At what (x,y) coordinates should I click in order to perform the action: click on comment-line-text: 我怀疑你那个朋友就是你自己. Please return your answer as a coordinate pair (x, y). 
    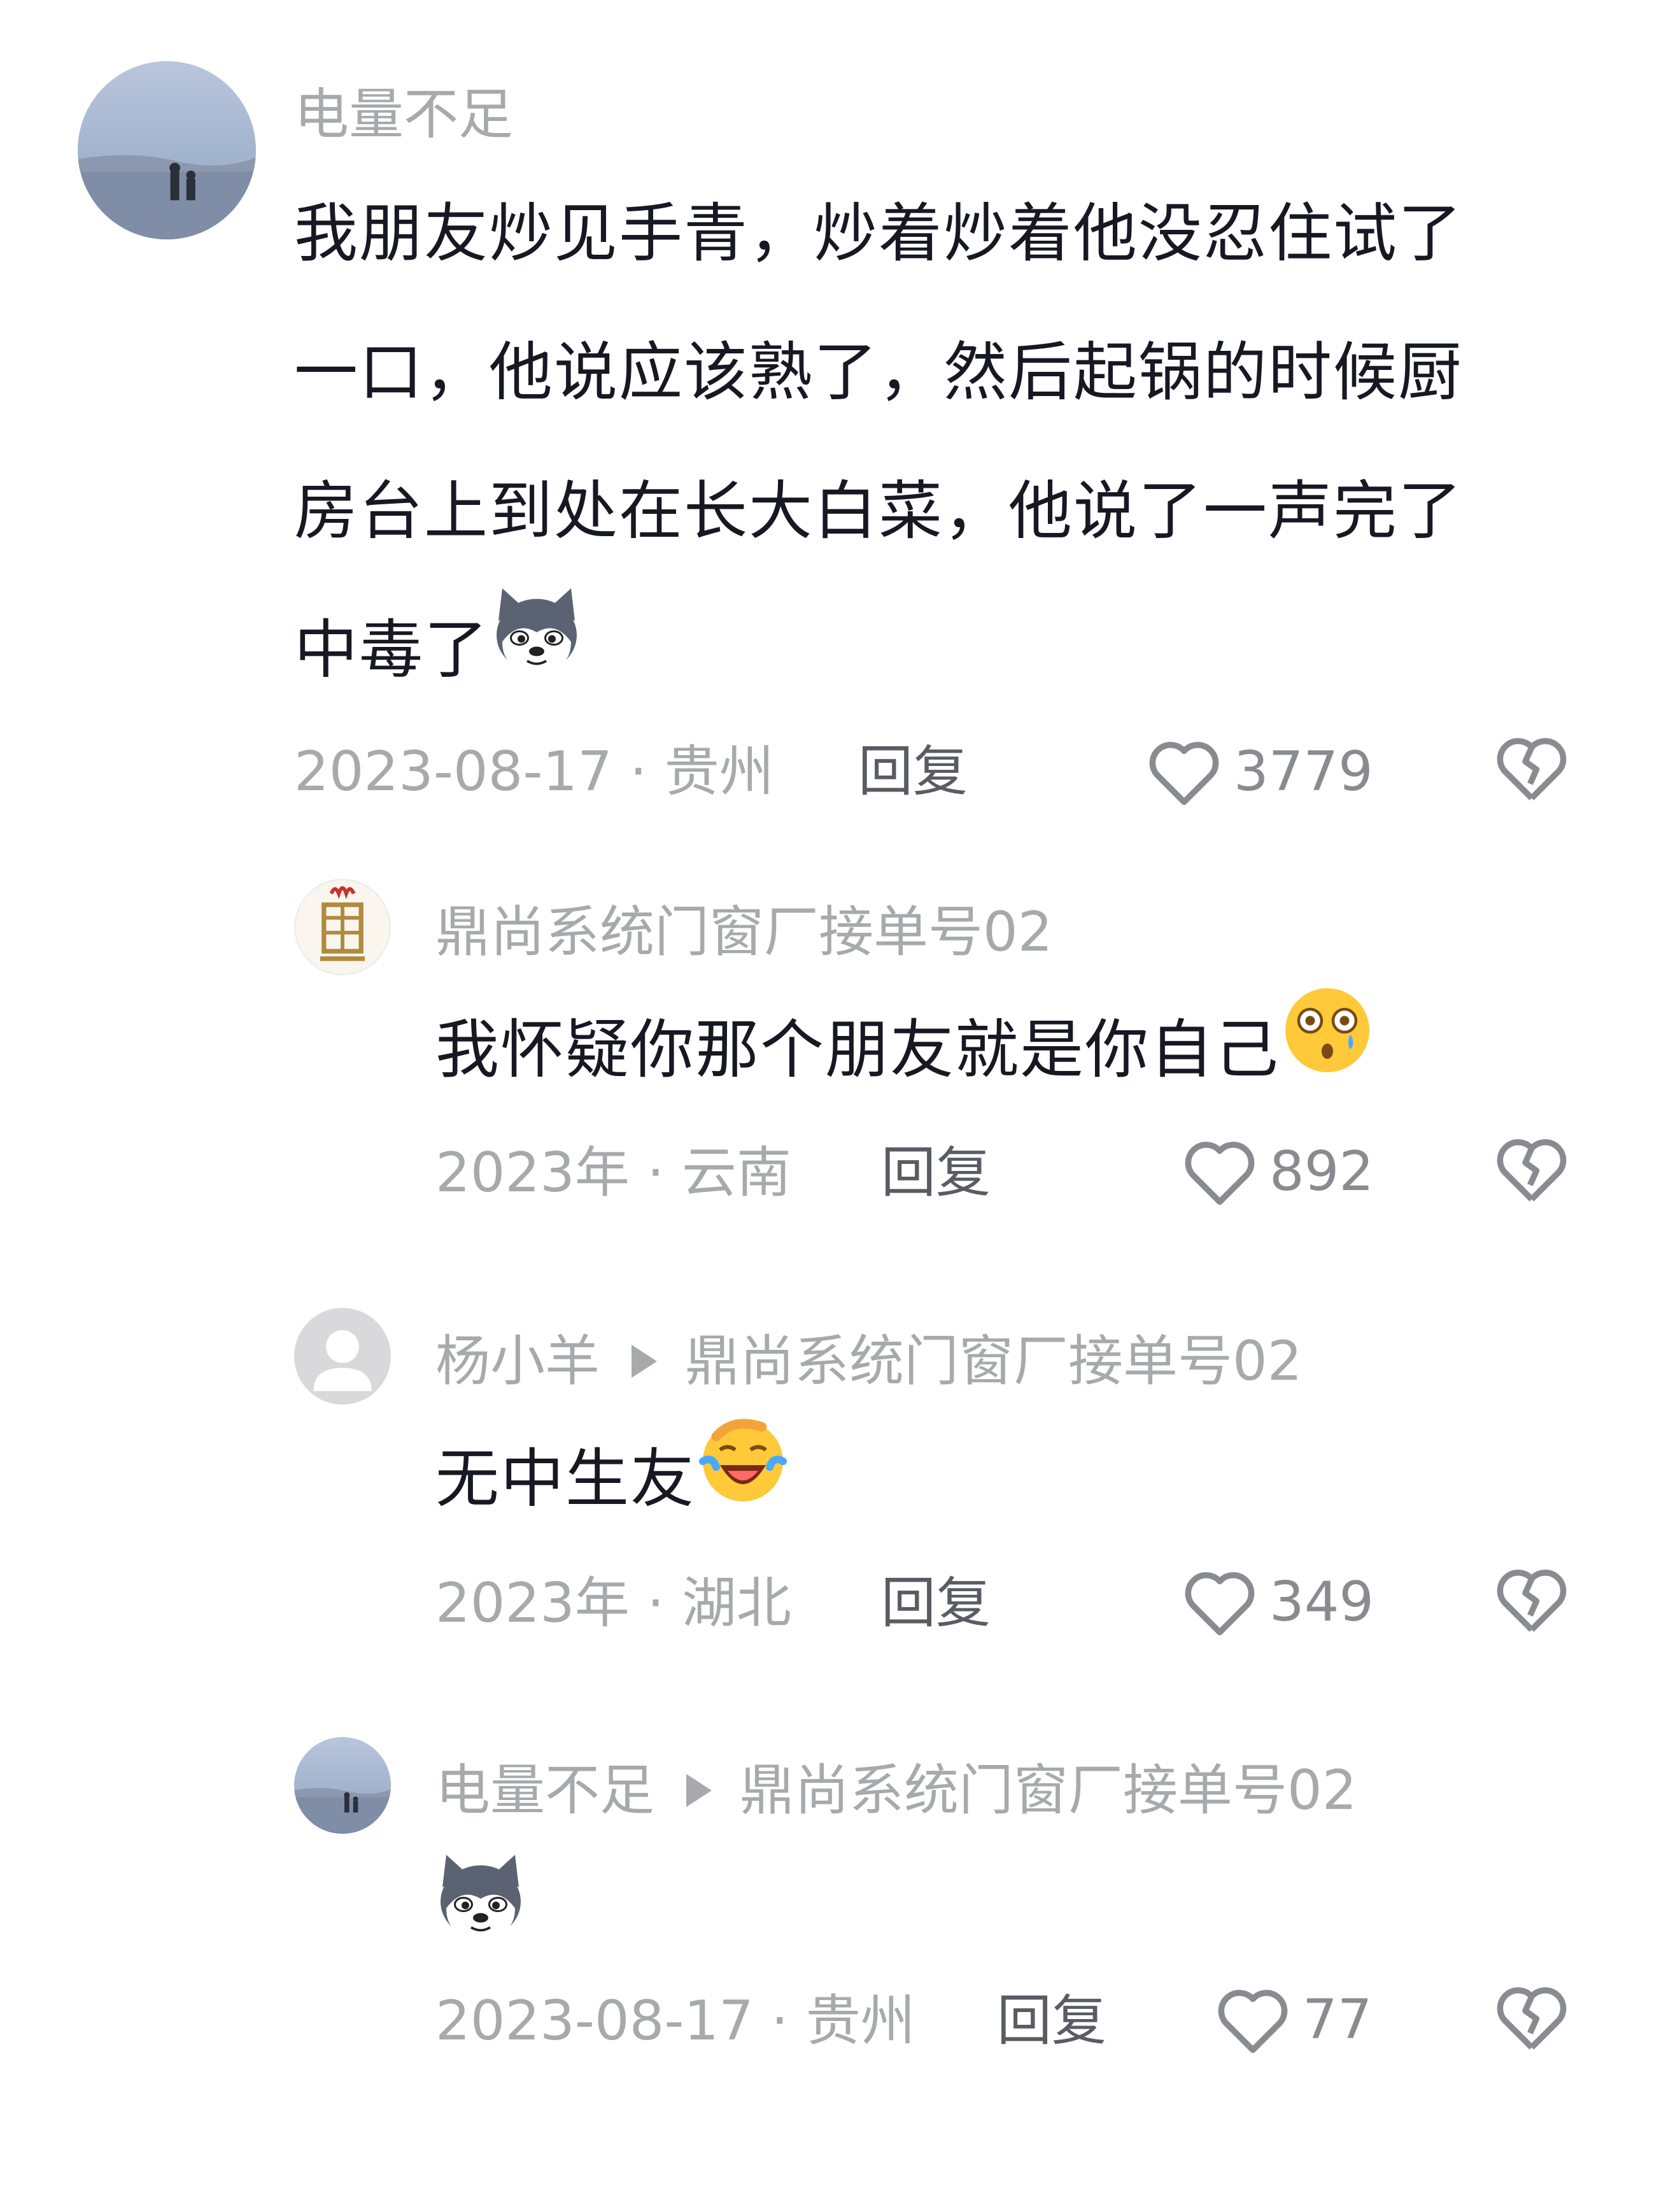
    Looking at the image, I should click on (857, 1049).